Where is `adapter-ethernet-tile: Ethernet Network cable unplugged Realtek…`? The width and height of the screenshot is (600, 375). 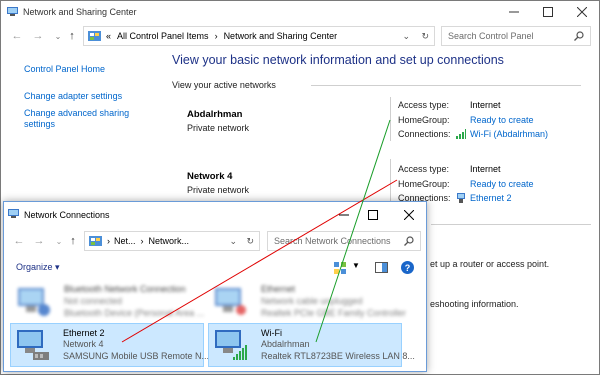
adapter-ethernet-tile: Ethernet Network cable unplugged Realtek… is located at coordinates (307, 302).